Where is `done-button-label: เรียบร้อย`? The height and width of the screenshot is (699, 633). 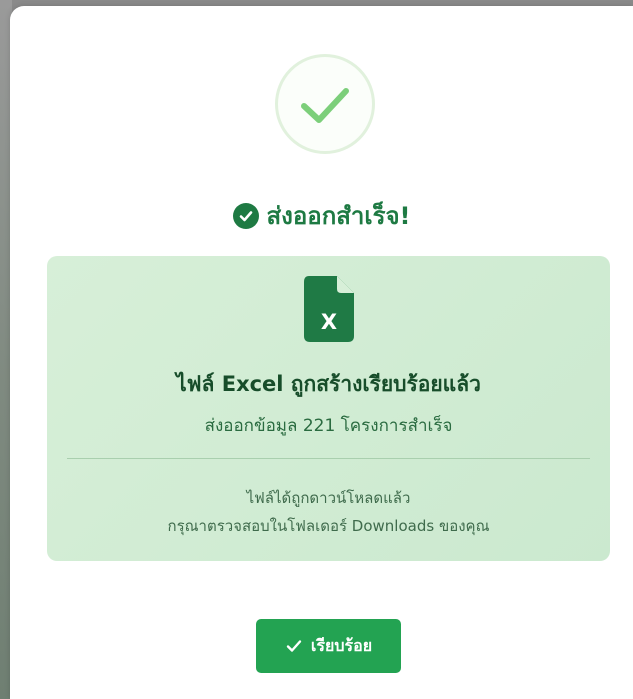
done-button-label: เรียบร้อย is located at coordinates (341, 645).